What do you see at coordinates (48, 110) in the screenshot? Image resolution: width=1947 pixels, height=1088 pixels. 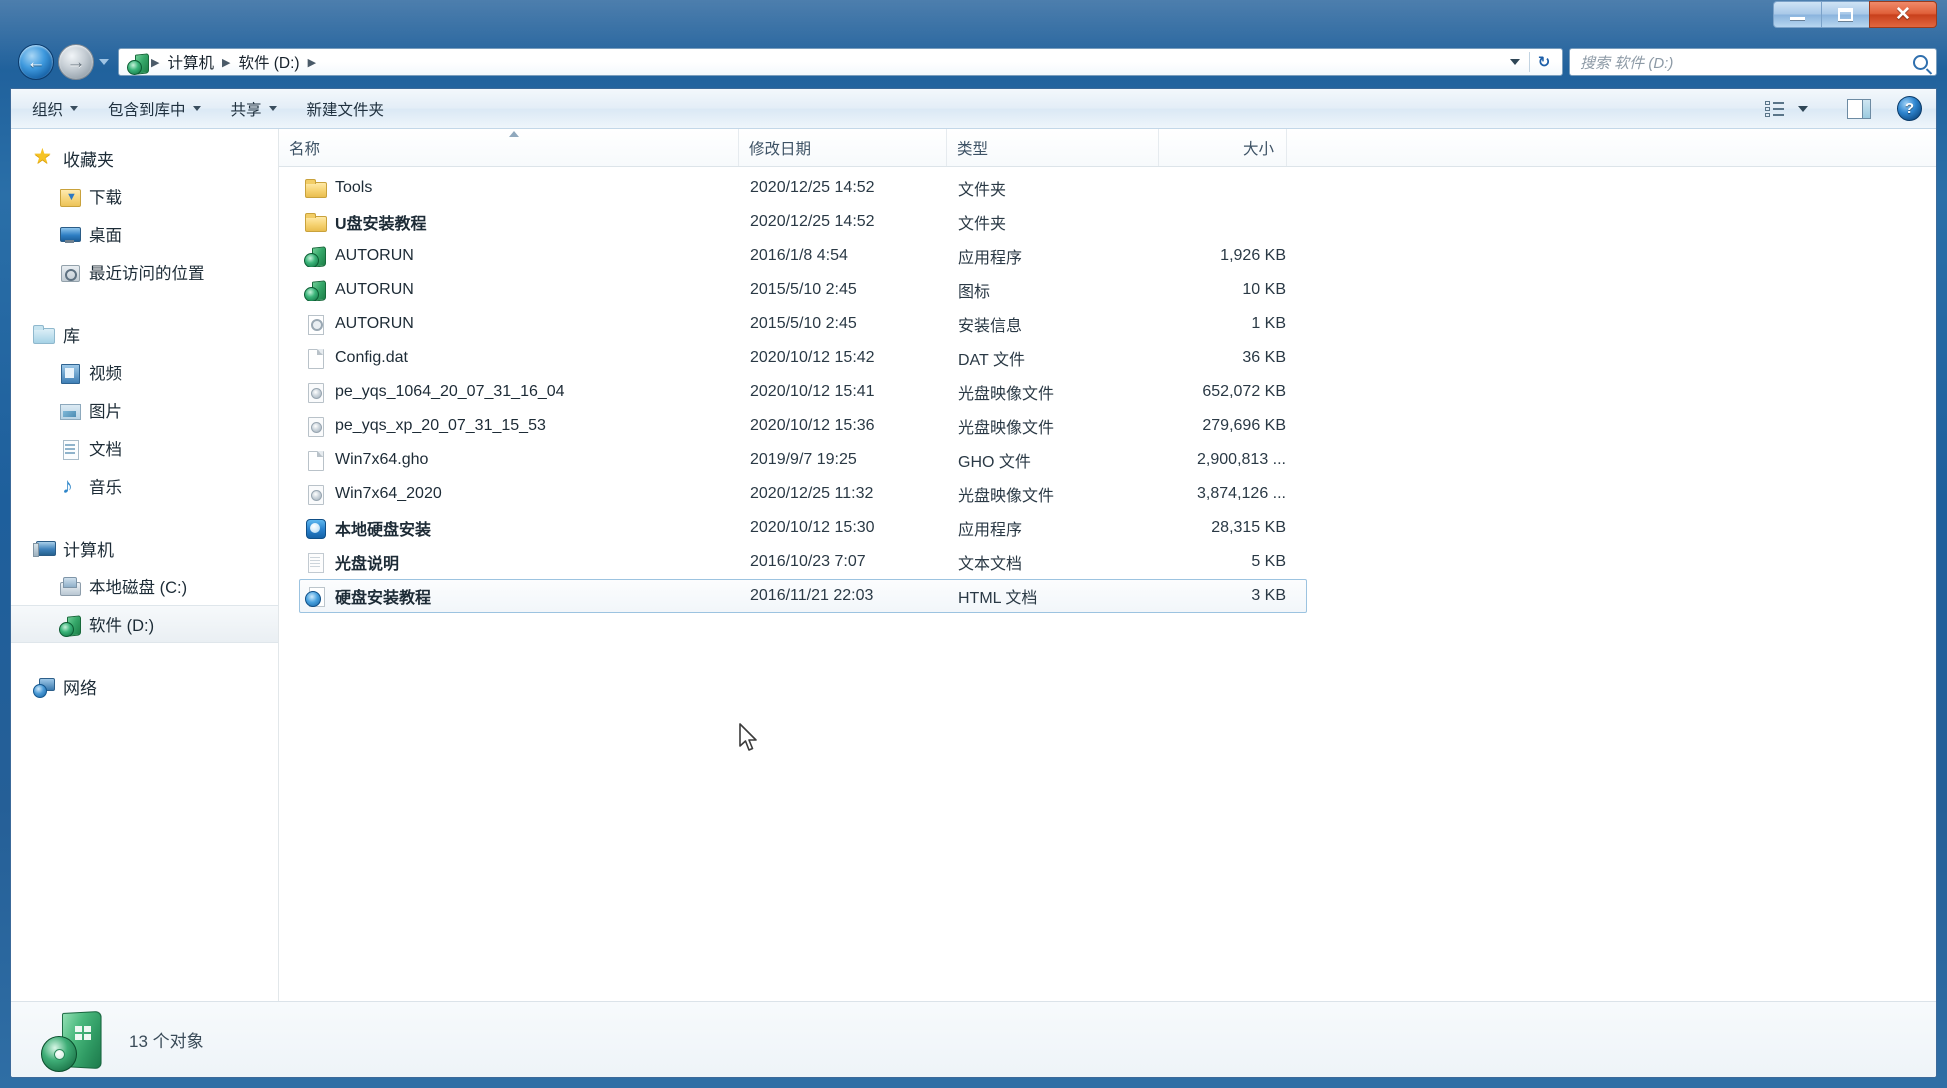 I see `organize-label: 组织` at bounding box center [48, 110].